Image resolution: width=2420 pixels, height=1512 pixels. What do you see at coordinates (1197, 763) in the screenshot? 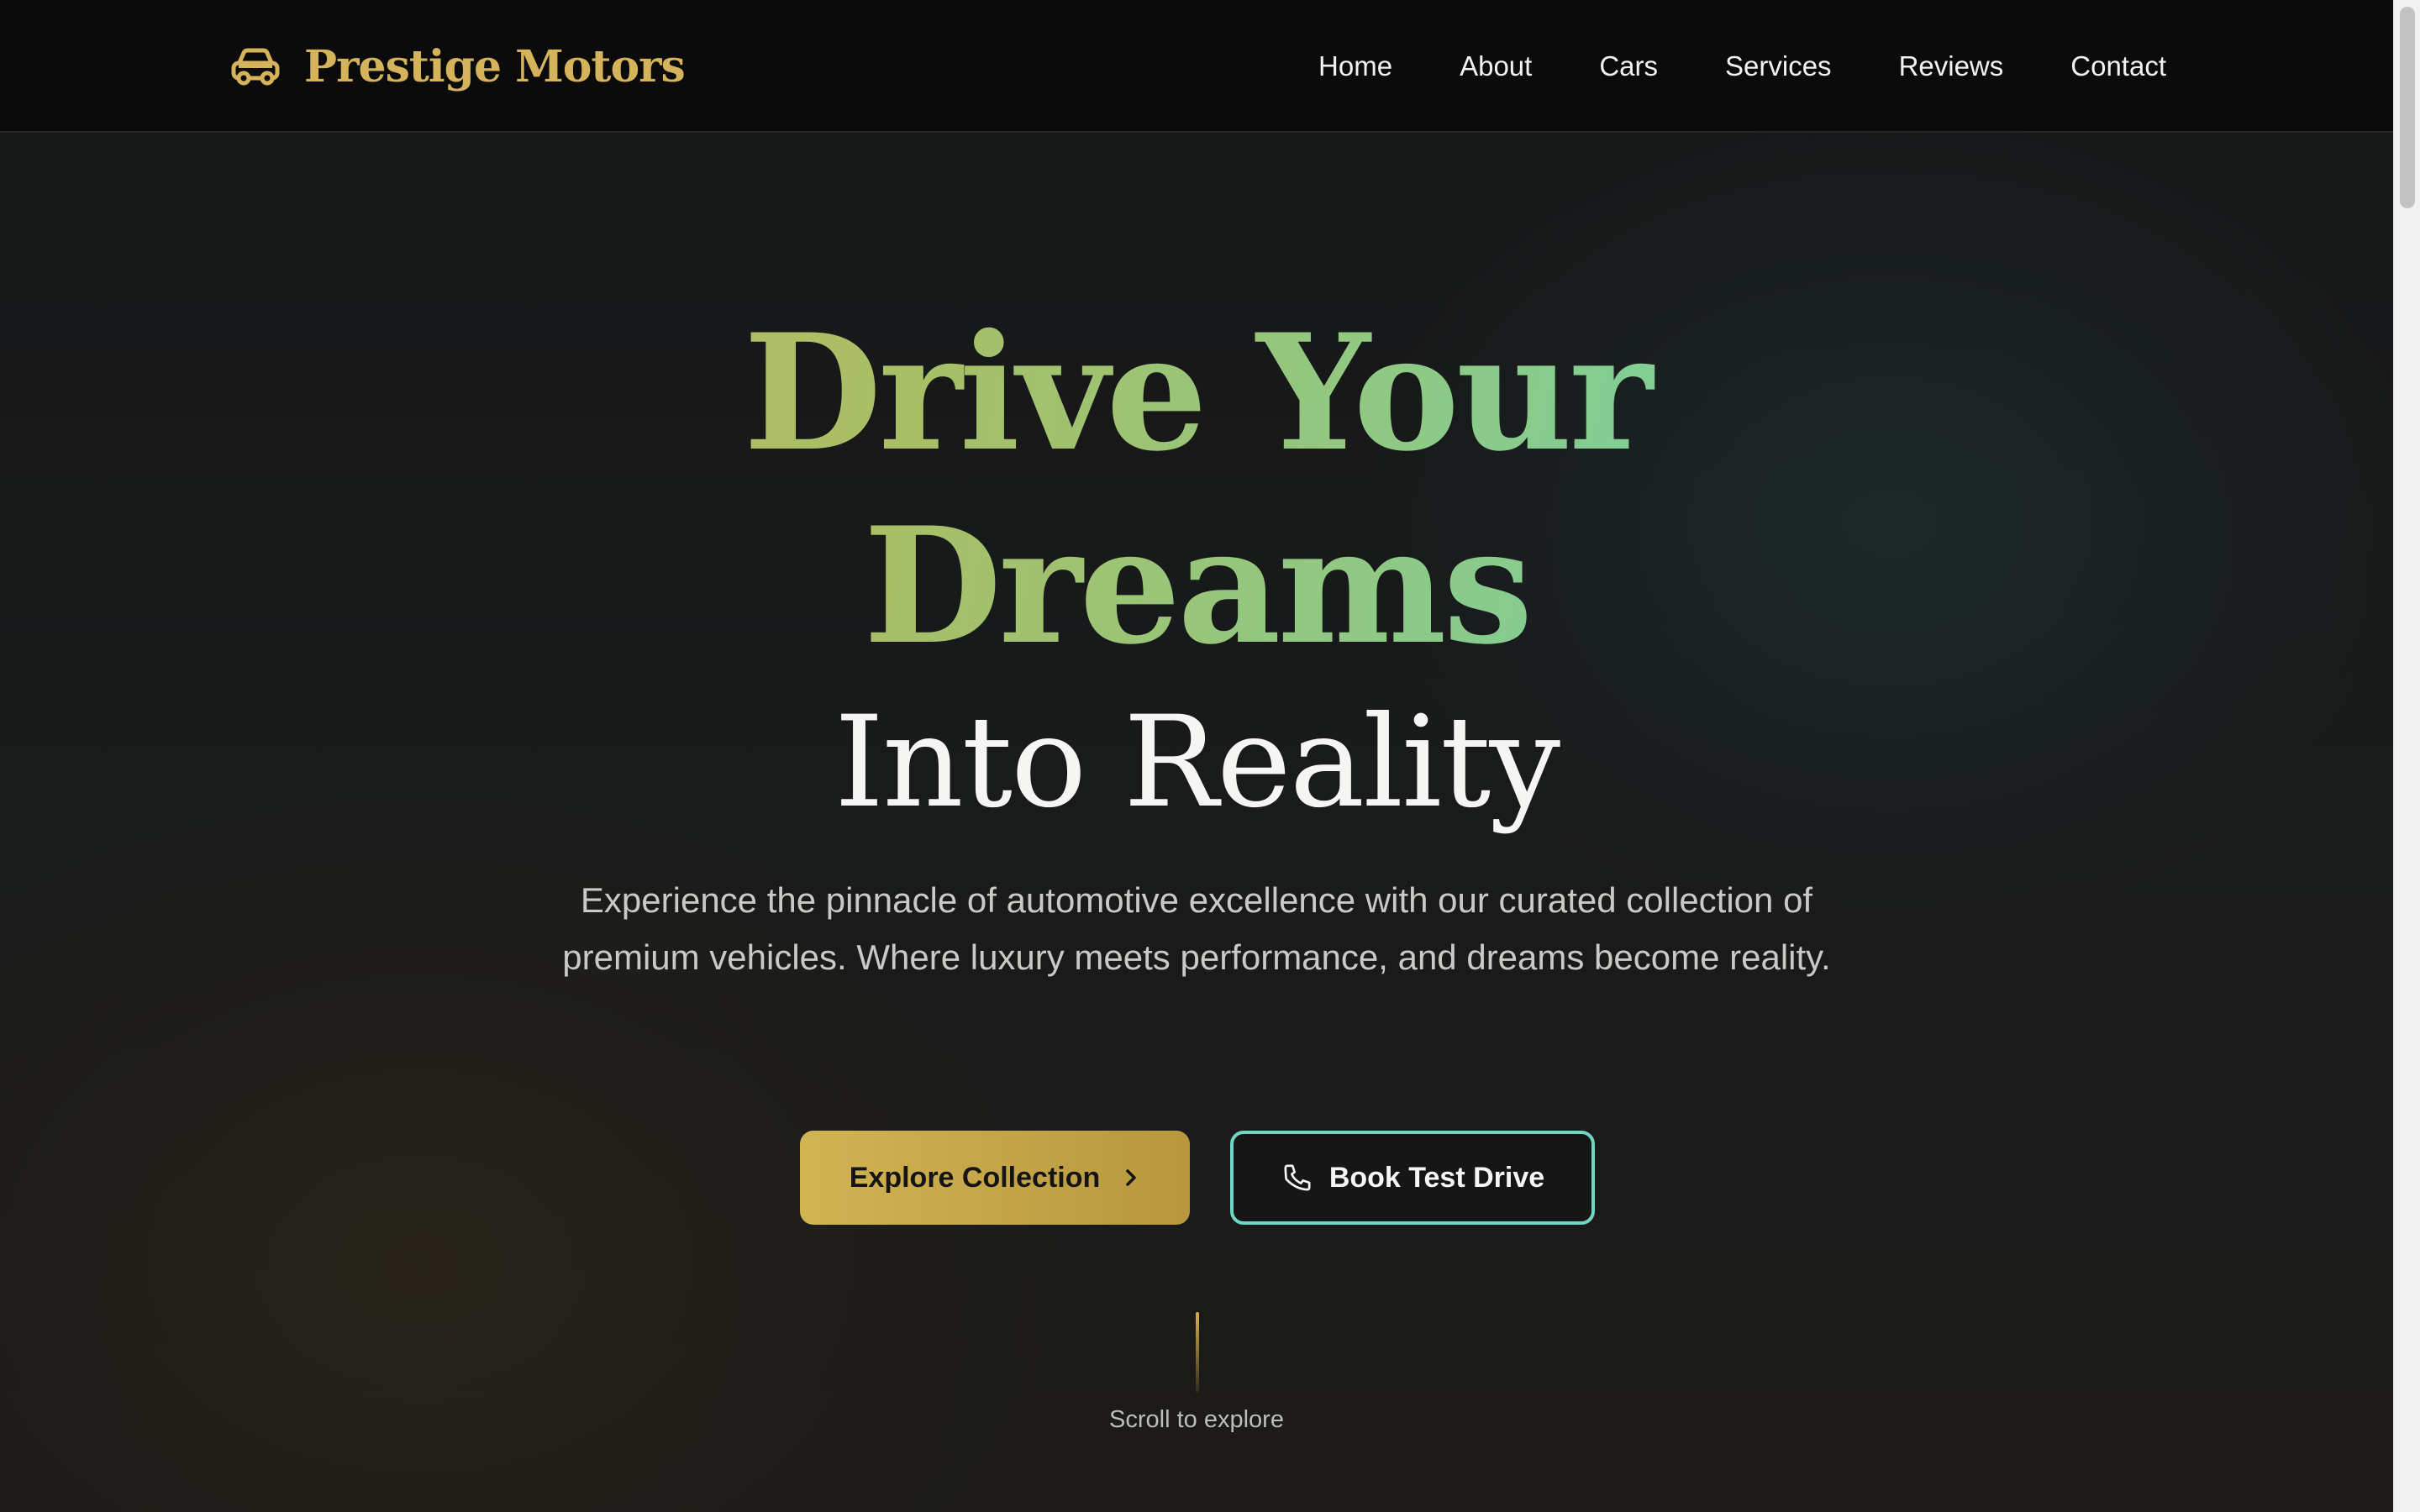
I see `headline-line-3: Into Reality` at bounding box center [1197, 763].